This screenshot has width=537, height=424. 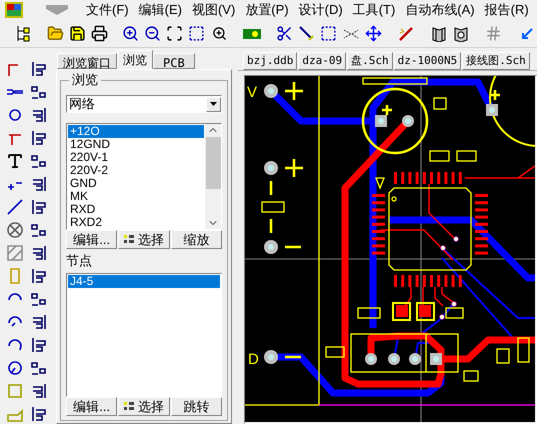 I want to click on document-tab: 接线图.Sch, so click(x=496, y=61).